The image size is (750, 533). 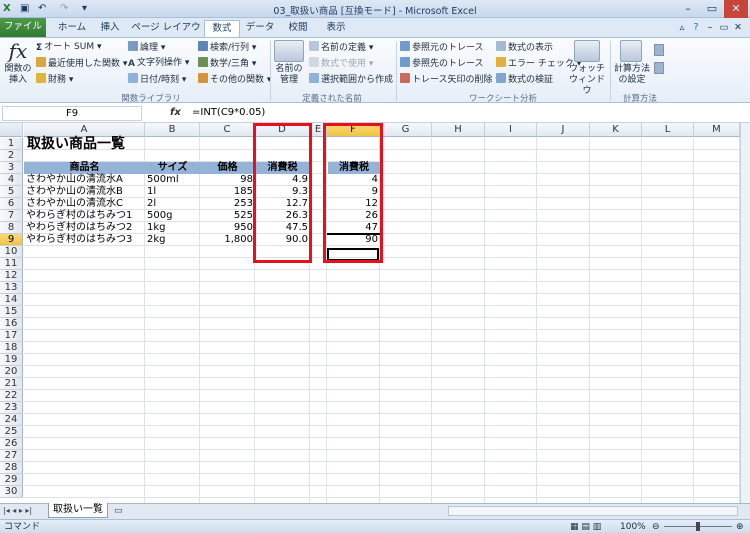 What do you see at coordinates (11, 264) in the screenshot?
I see `row-header-11: 11` at bounding box center [11, 264].